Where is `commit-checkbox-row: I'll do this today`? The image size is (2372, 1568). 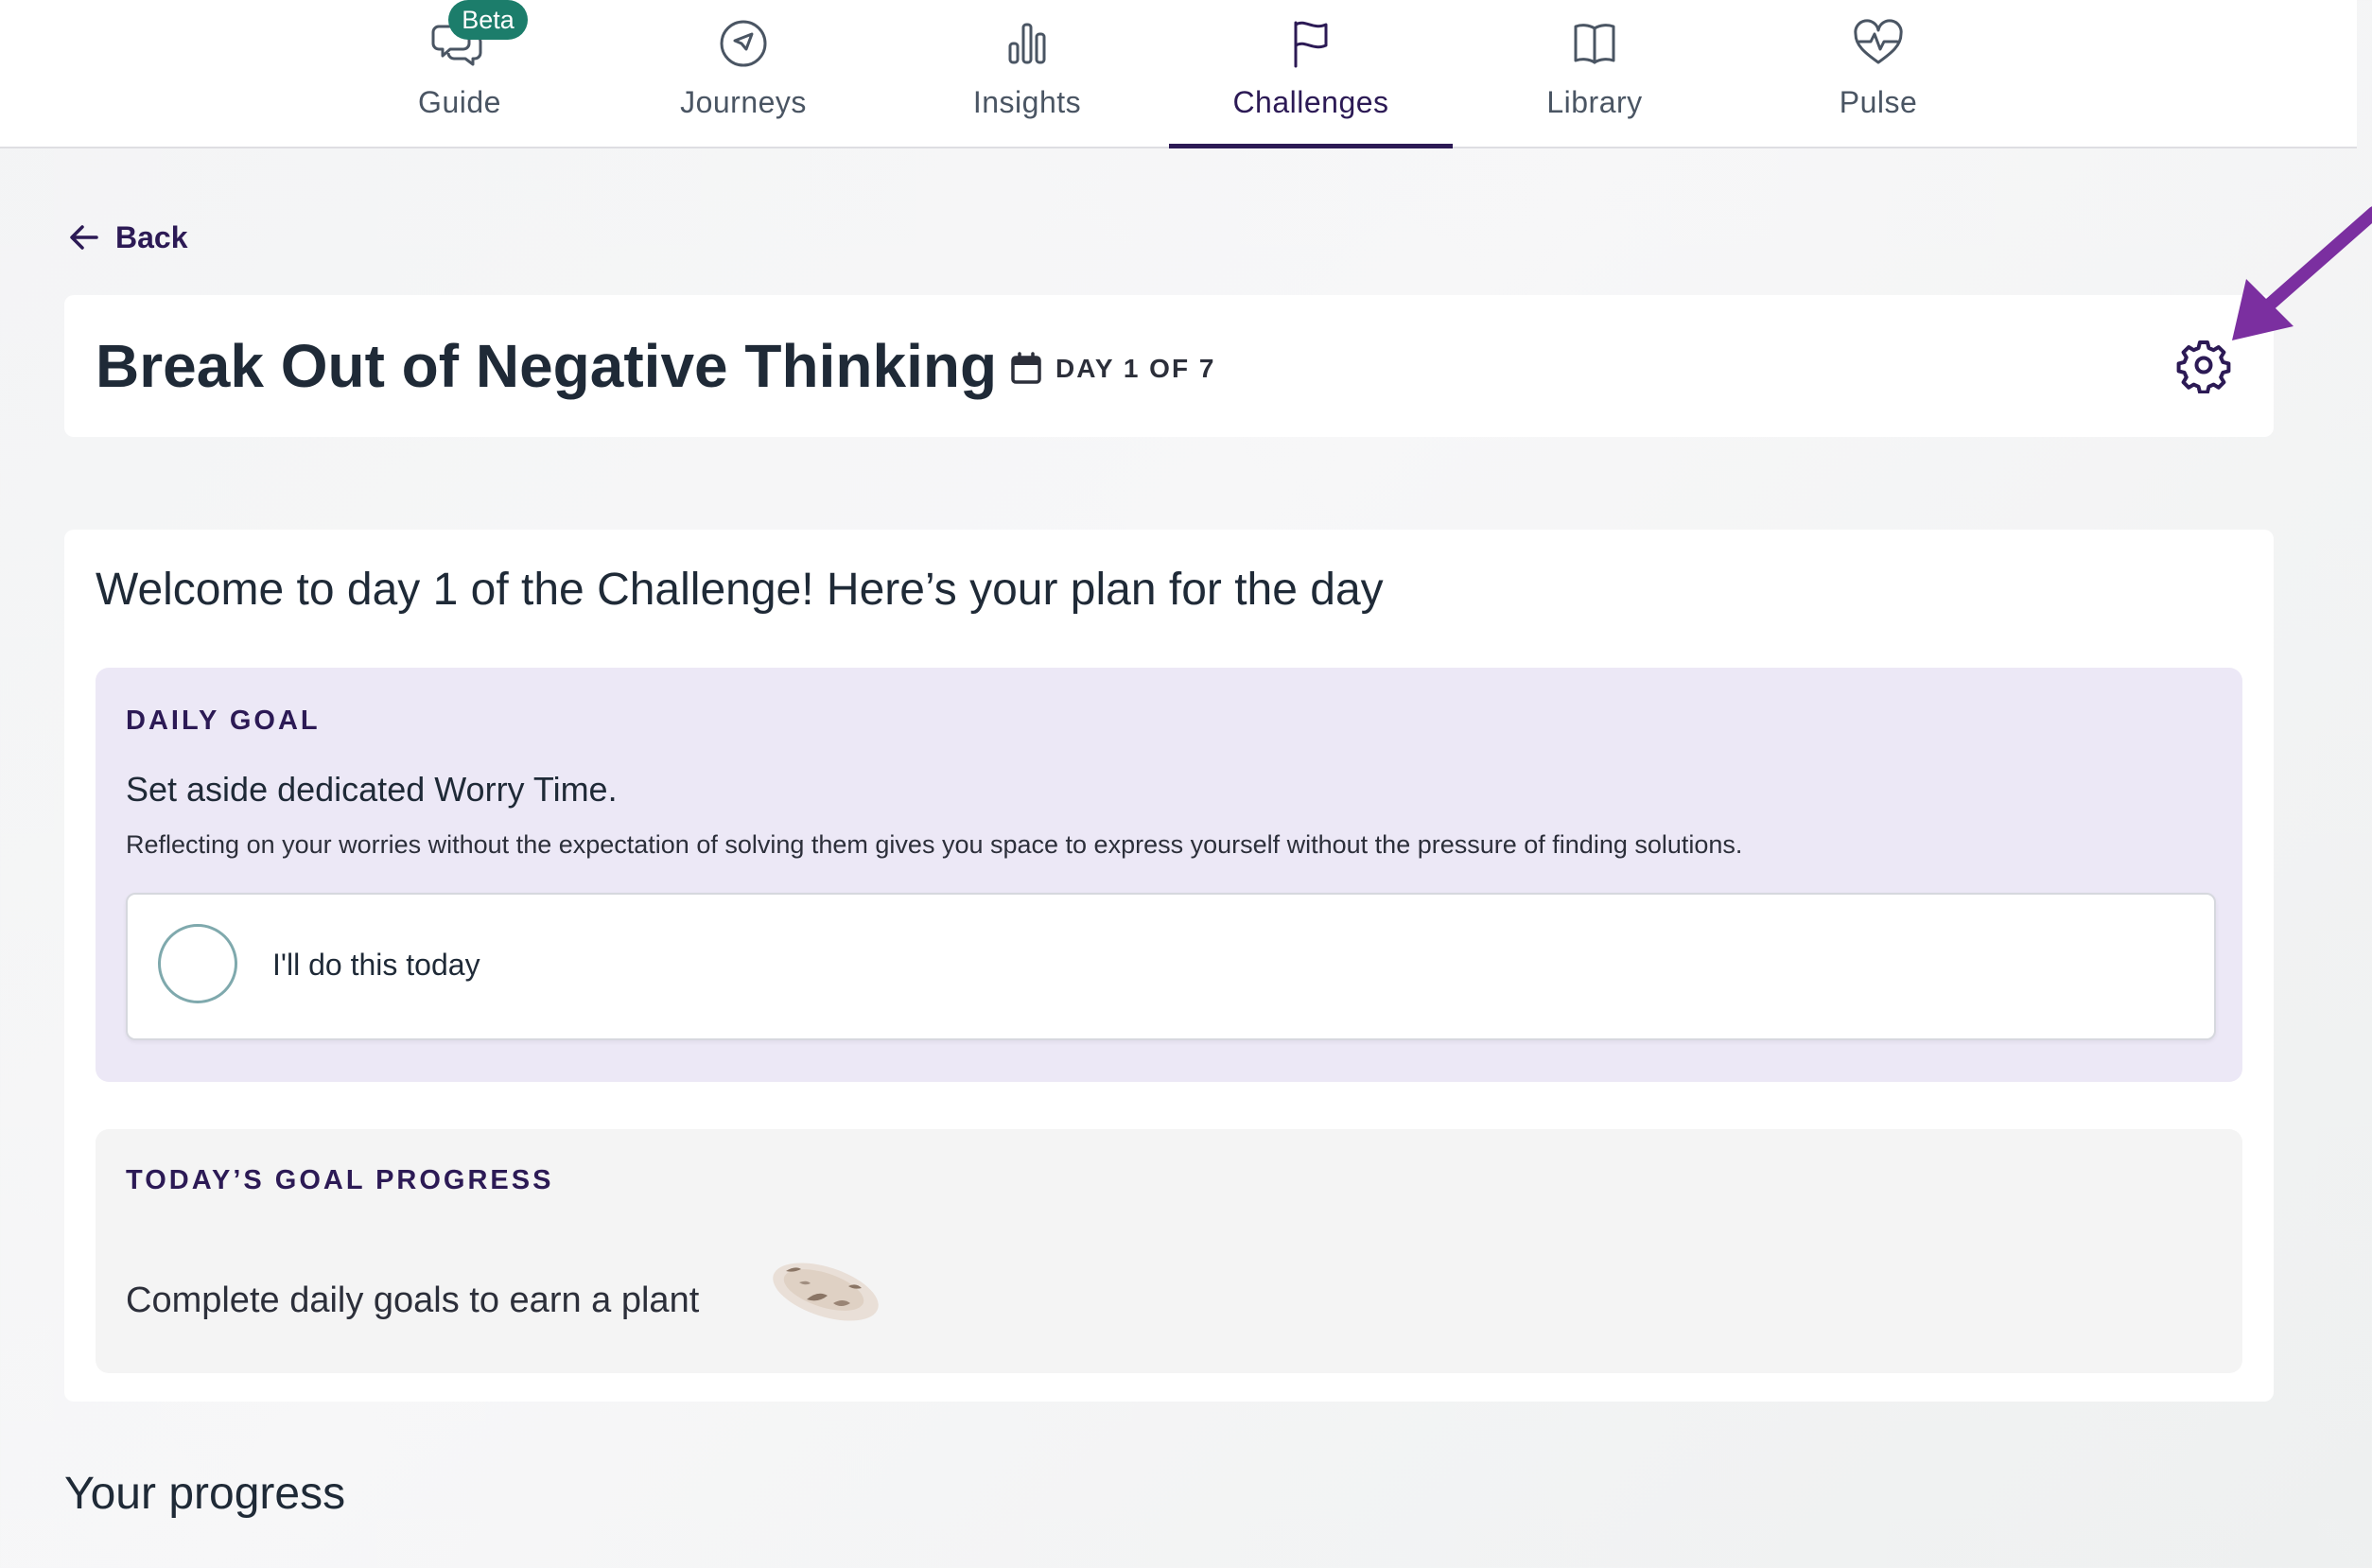
commit-checkbox-row: I'll do this today is located at coordinates (1171, 967).